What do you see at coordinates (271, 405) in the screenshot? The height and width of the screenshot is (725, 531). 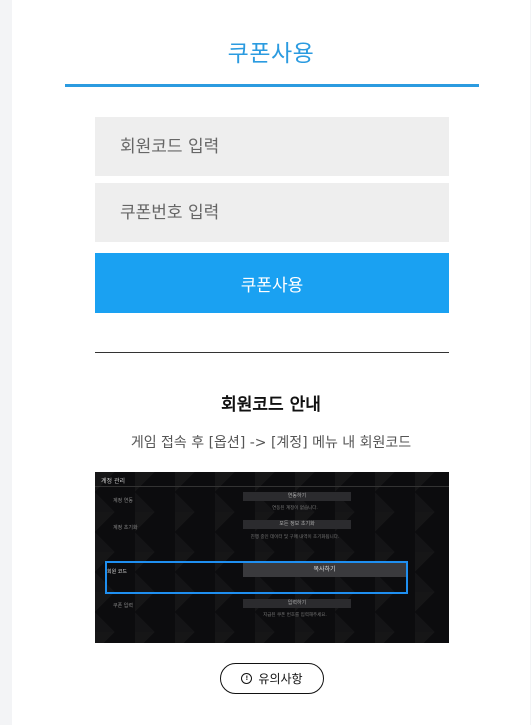 I see `member-code-guide-title: 회원코드 안내` at bounding box center [271, 405].